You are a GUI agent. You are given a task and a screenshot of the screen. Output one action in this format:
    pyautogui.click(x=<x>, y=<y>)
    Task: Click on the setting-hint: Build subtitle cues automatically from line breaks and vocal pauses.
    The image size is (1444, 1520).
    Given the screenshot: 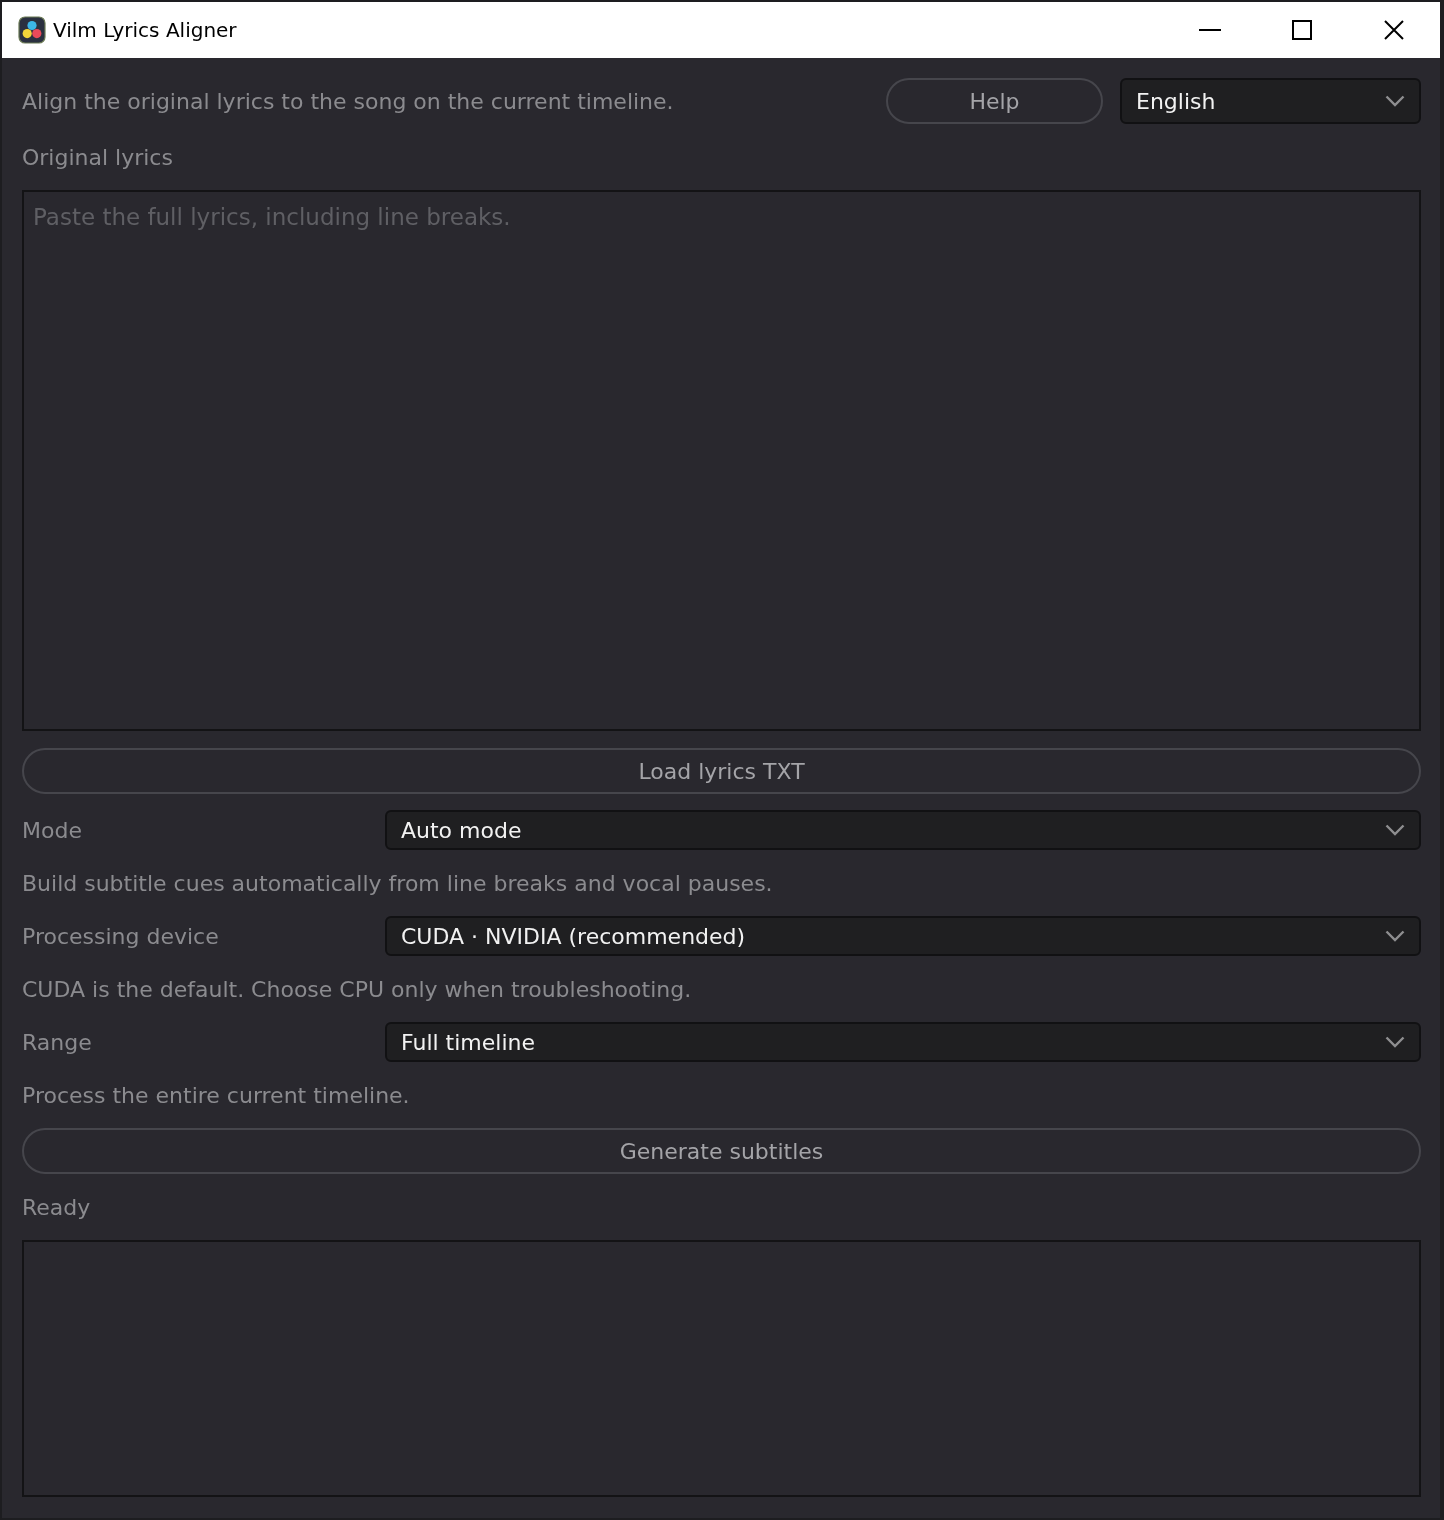 What is the action you would take?
    pyautogui.click(x=397, y=883)
    